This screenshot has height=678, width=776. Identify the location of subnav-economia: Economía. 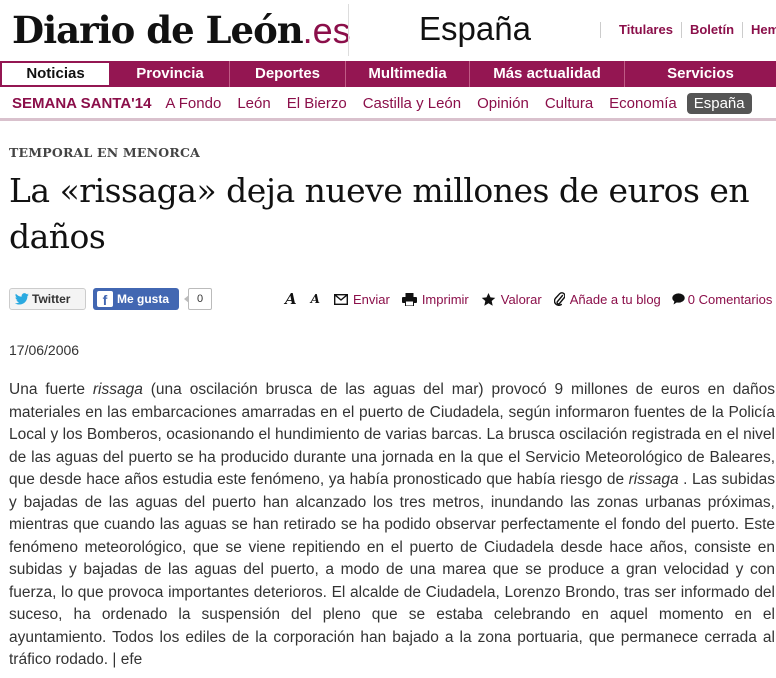
(643, 103).